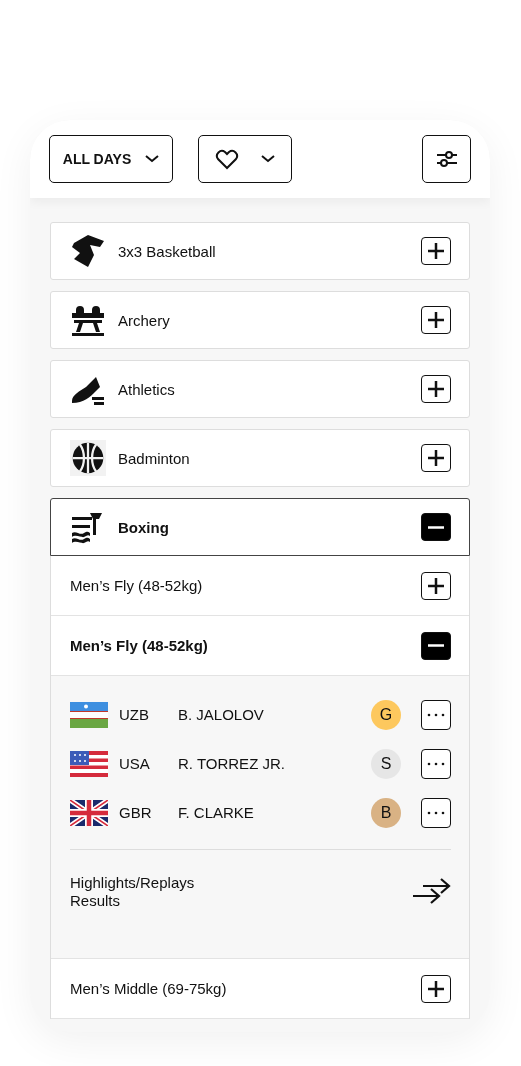 This screenshot has height=1066, width=521. Describe the element at coordinates (260, 389) in the screenshot. I see `sport-row: Athletics` at that location.